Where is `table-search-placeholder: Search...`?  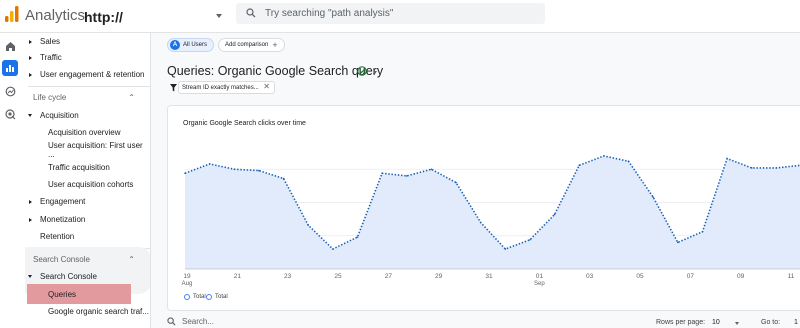
table-search-placeholder: Search... is located at coordinates (198, 321).